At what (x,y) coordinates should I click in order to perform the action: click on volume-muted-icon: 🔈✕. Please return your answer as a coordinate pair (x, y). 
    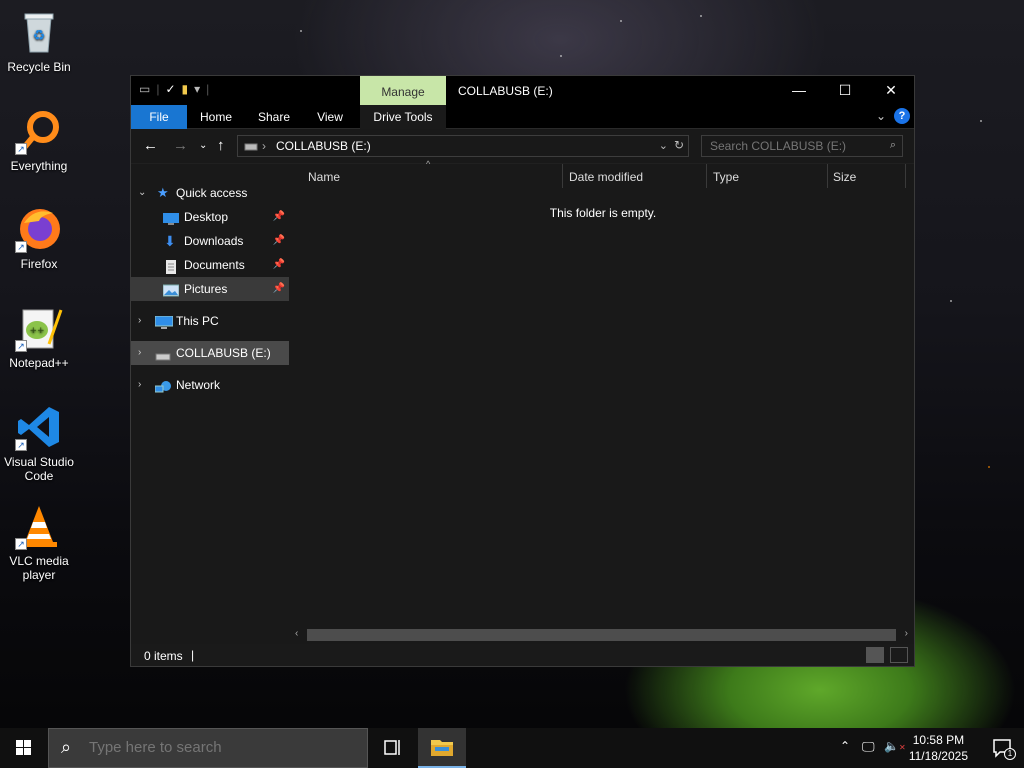
    Looking at the image, I should click on (895, 746).